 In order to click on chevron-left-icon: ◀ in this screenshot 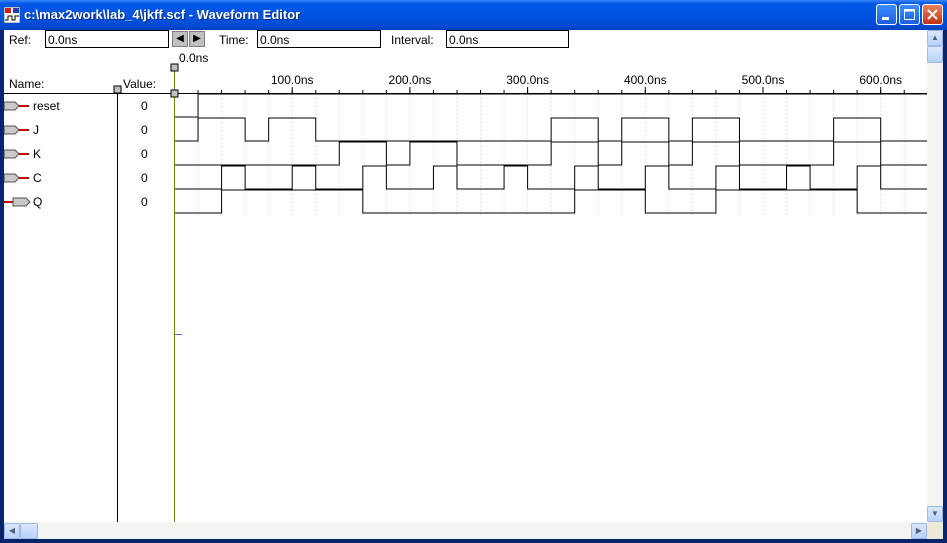, I will do `click(12, 530)`.